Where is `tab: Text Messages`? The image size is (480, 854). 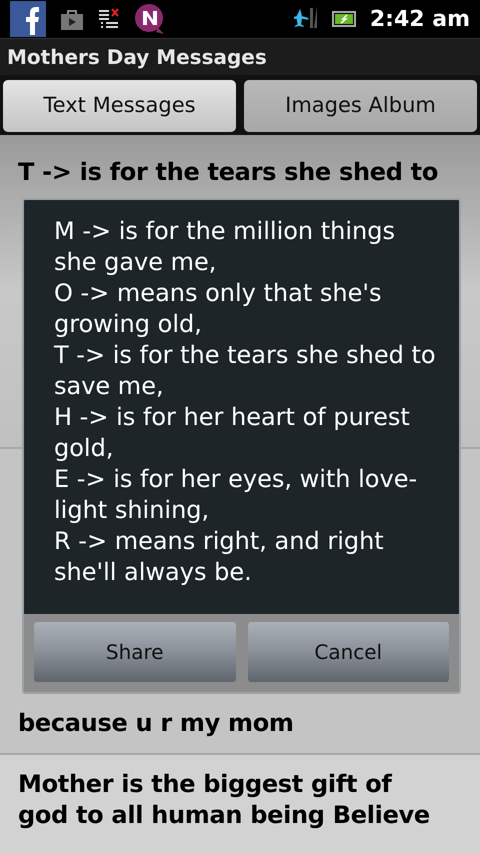 tab: Text Messages is located at coordinates (119, 106).